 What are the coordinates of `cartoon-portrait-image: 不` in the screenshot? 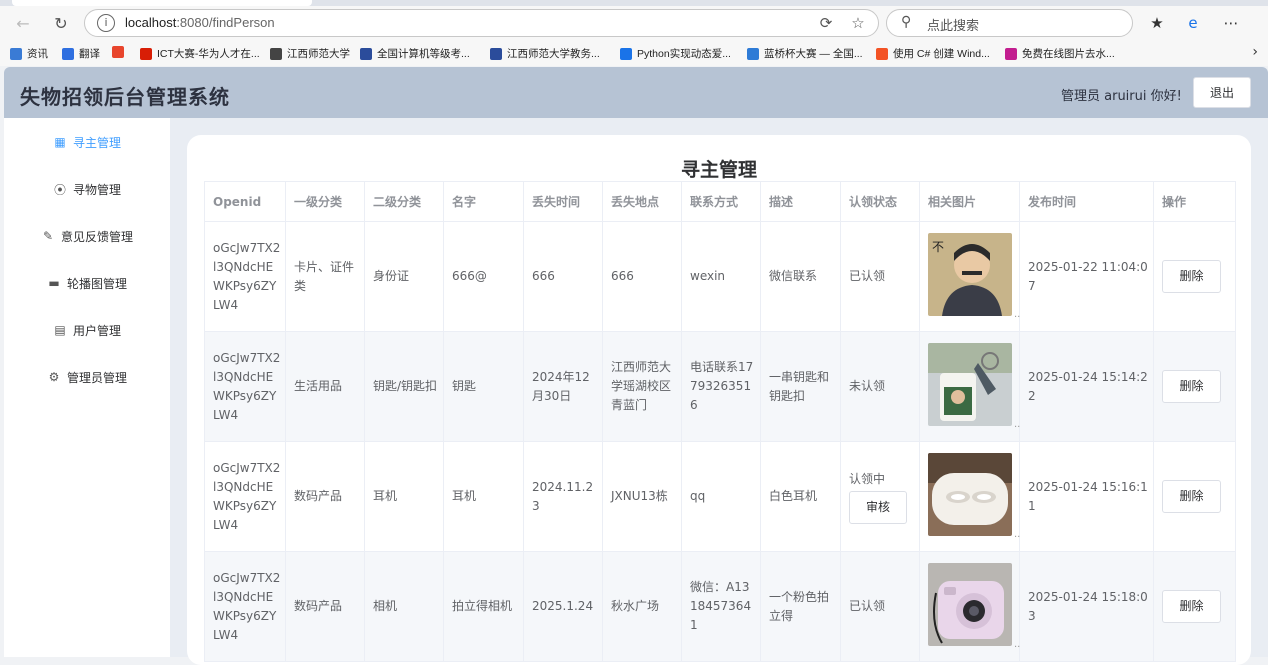 It's located at (970, 274).